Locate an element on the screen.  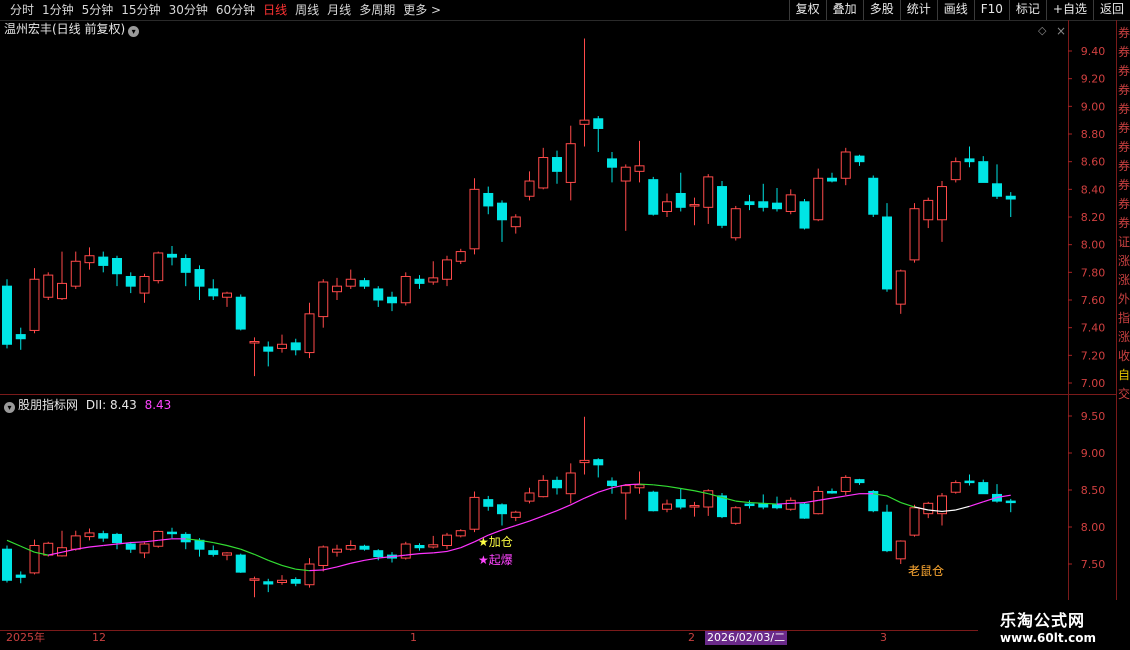
price-tick-label: 8.20 is located at coordinates (1093, 217).